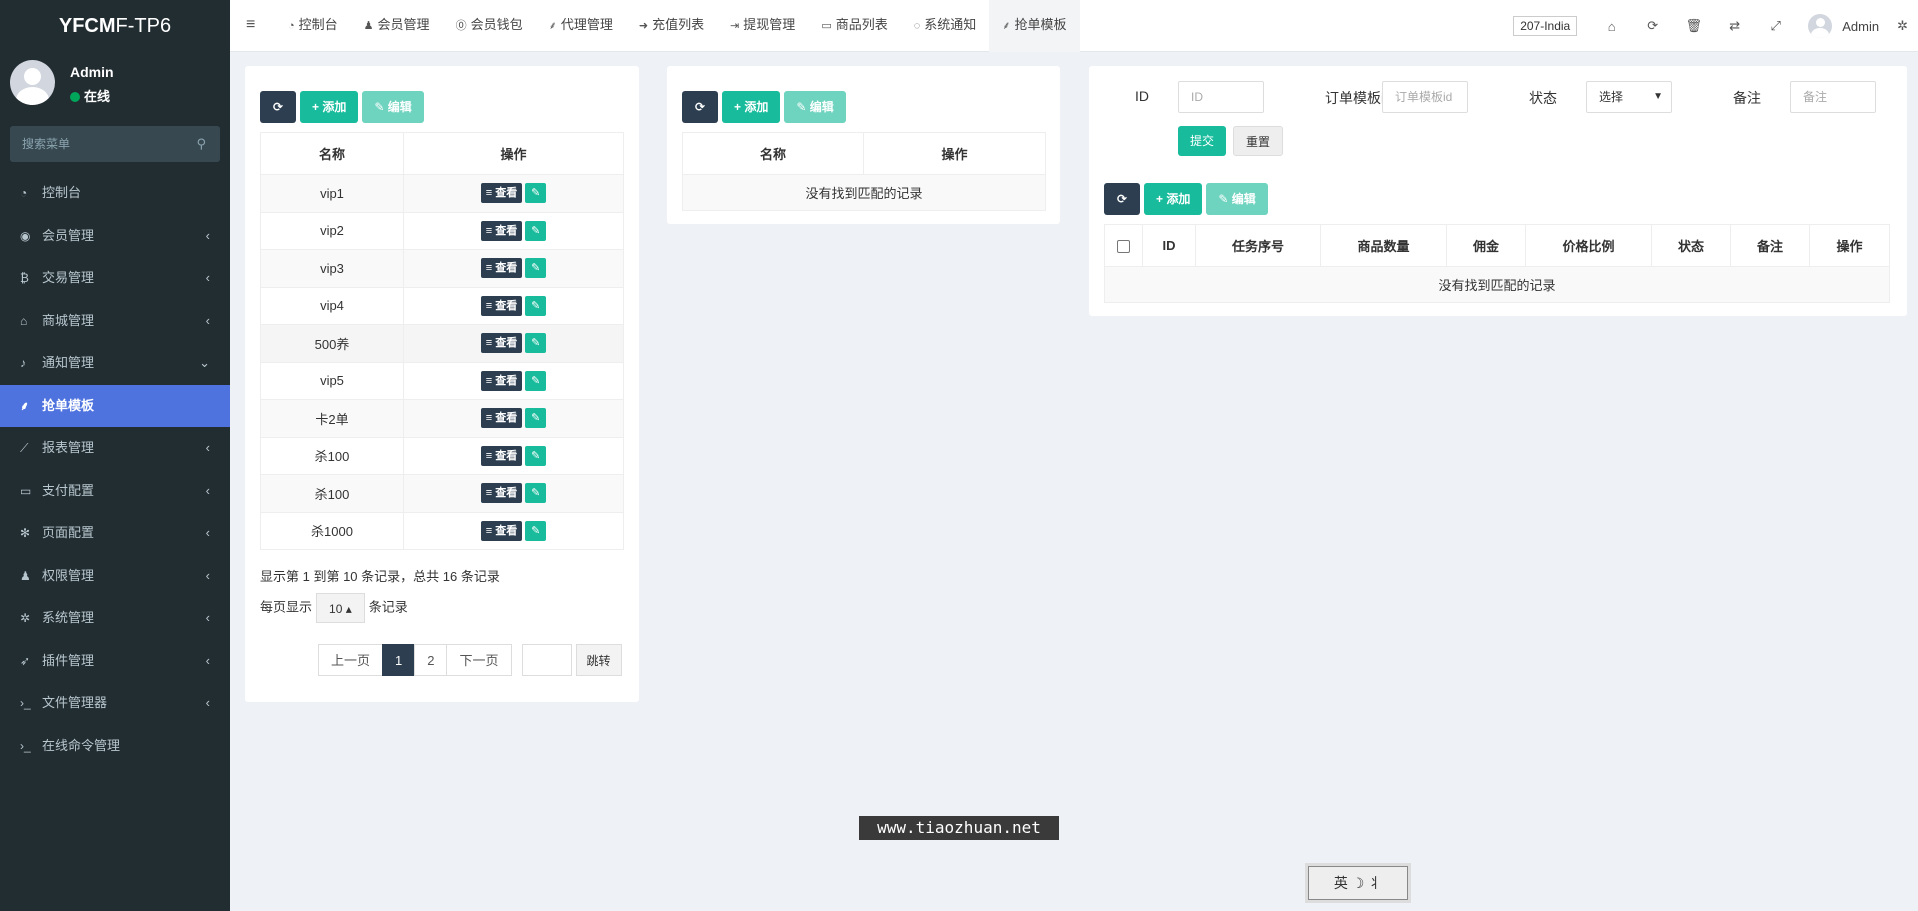 Image resolution: width=1918 pixels, height=911 pixels. Describe the element at coordinates (671, 26) in the screenshot. I see `nav-tab-4: ➜ 充值列表` at that location.